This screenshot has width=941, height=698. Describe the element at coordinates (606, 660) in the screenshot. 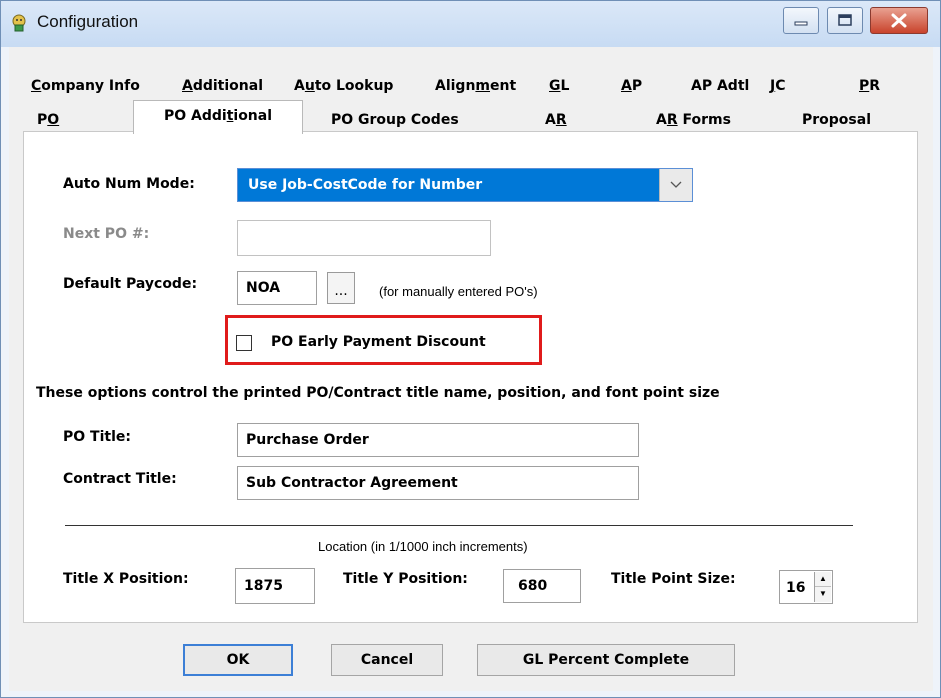

I see `gl-percent-complete-button: GL Percent Complete` at that location.